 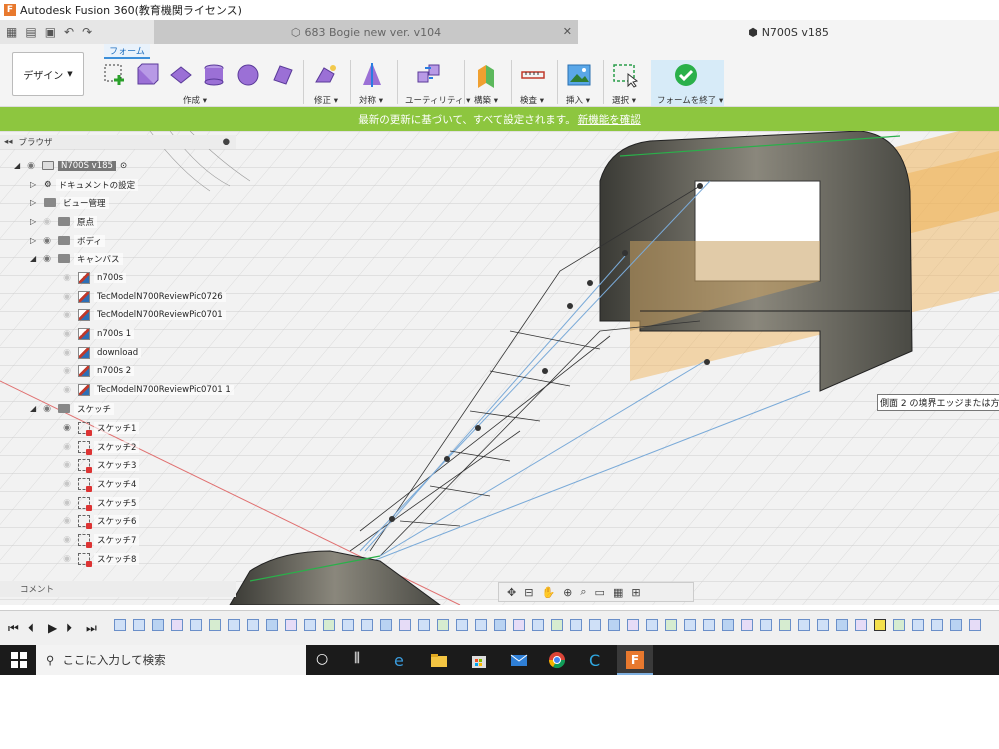 What do you see at coordinates (31, 628) in the screenshot?
I see `step-back-icon: ⏴` at bounding box center [31, 628].